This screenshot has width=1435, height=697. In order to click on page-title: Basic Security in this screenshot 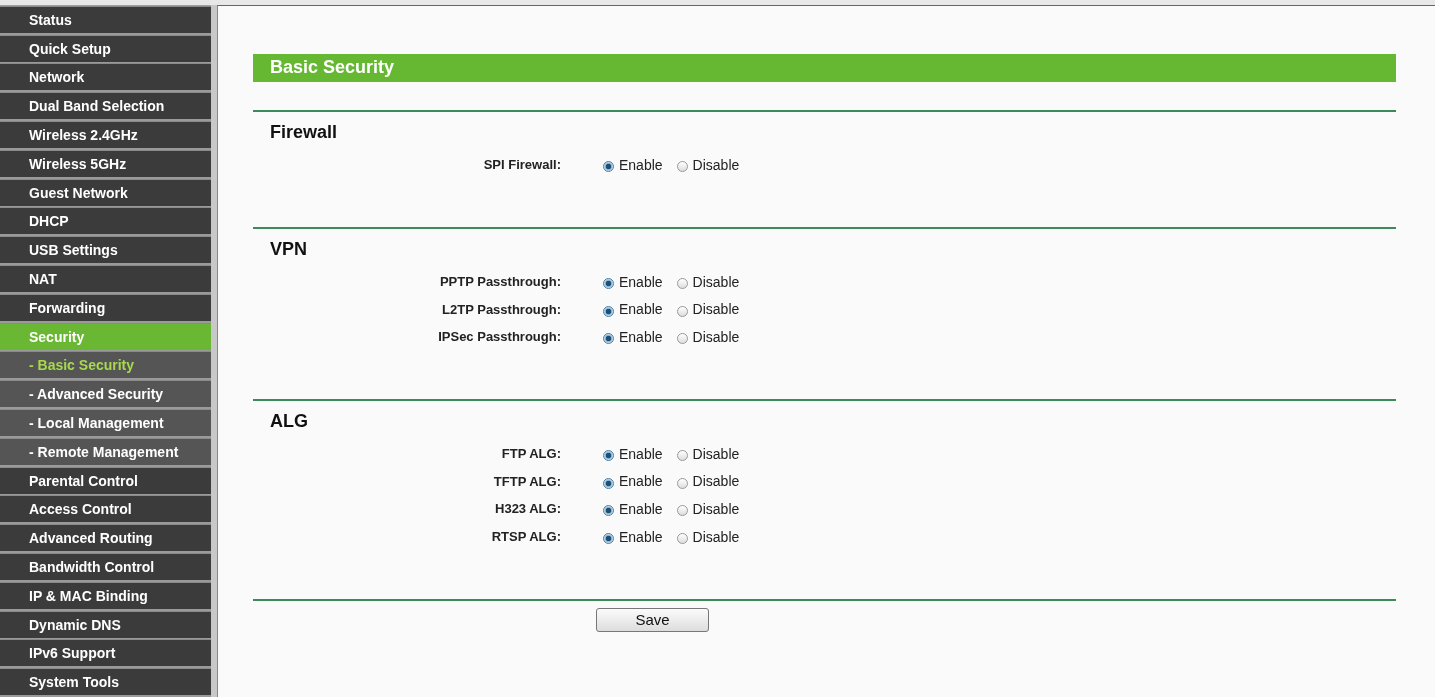, I will do `click(824, 68)`.